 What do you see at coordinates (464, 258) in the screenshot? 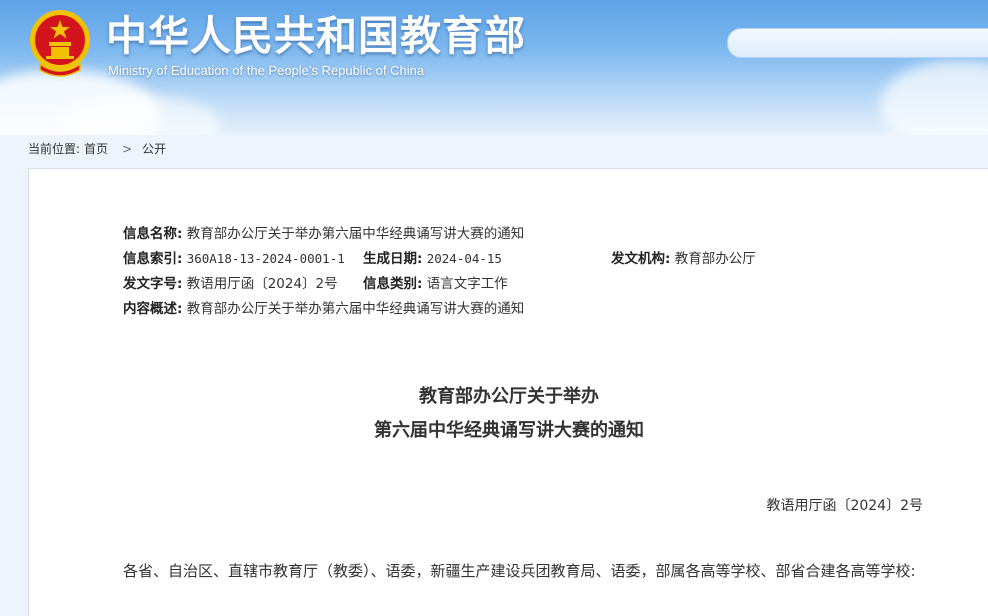
I see `meta-date-value: 2024-04-15` at bounding box center [464, 258].